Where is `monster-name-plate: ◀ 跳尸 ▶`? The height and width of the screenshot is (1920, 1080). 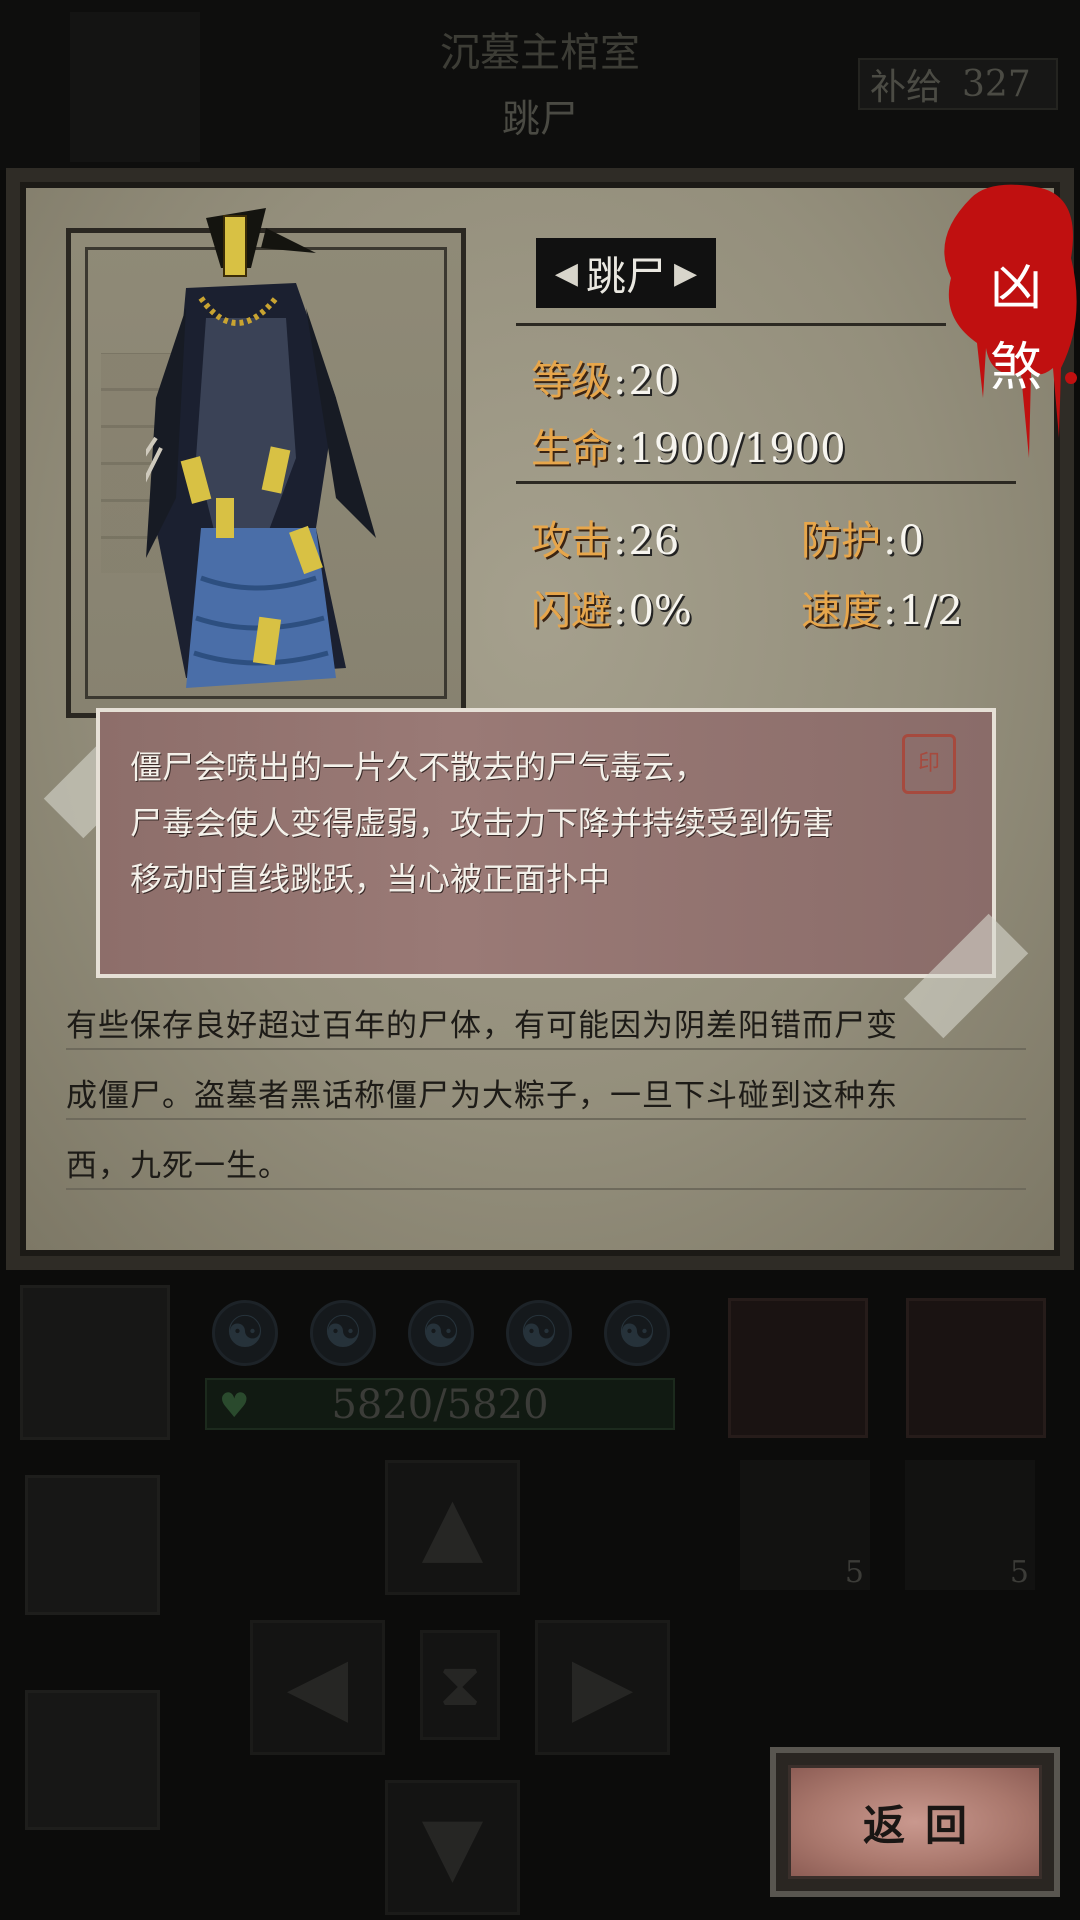
monster-name-plate: ◀ 跳尸 ▶ is located at coordinates (626, 273).